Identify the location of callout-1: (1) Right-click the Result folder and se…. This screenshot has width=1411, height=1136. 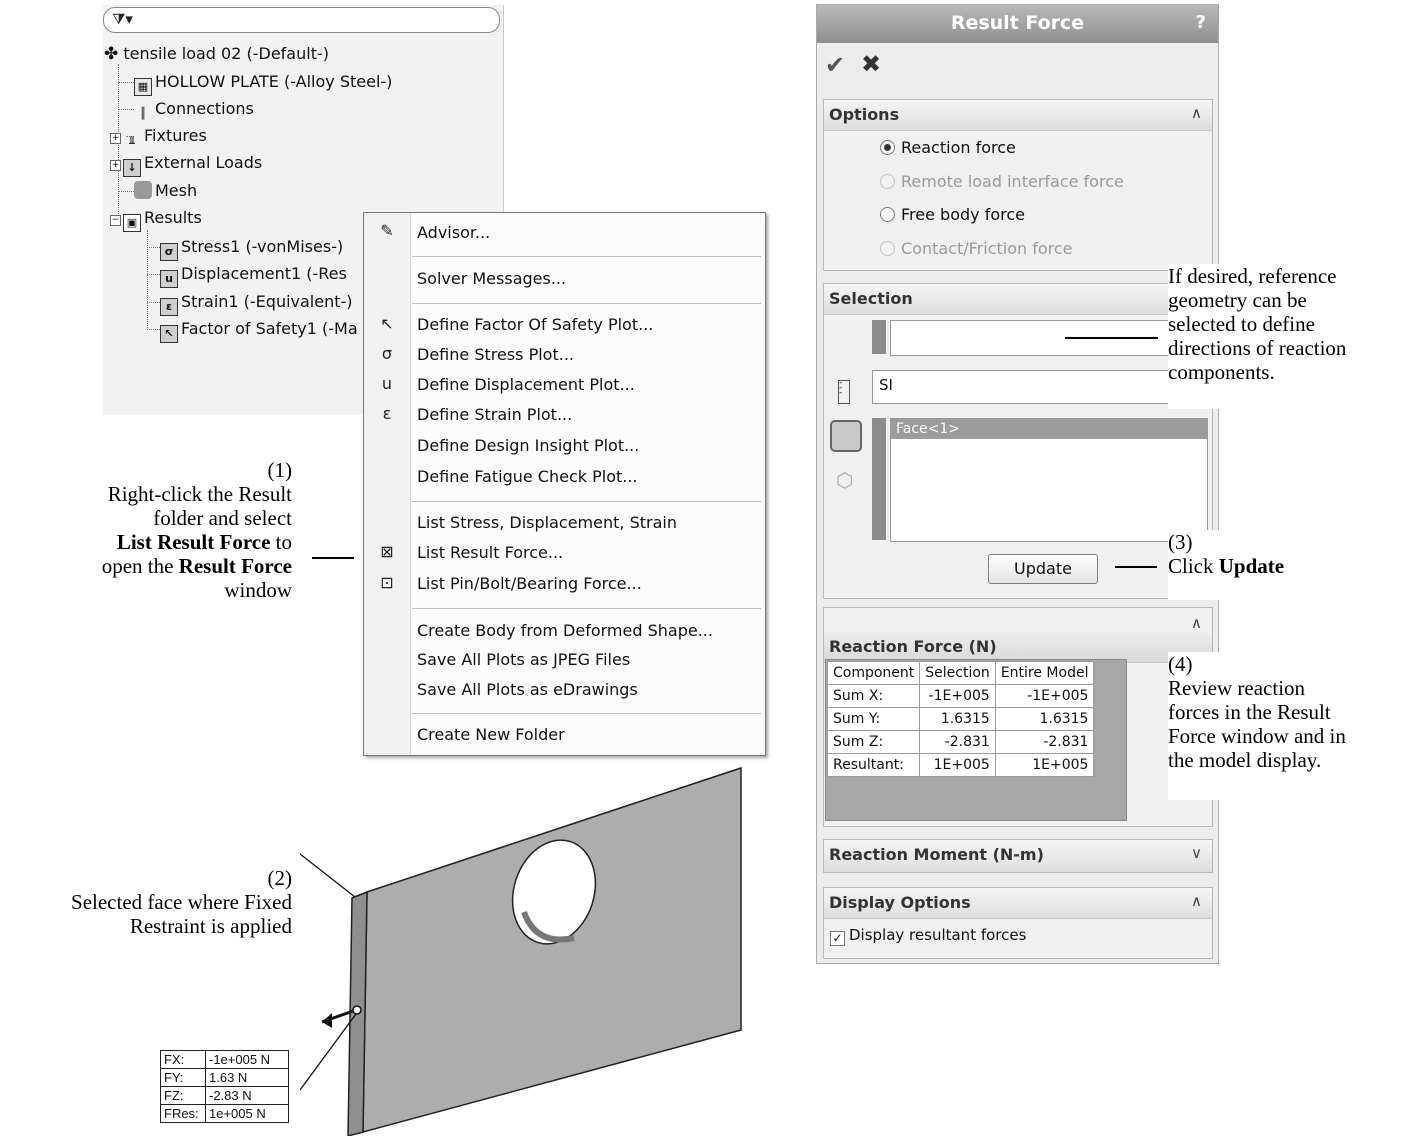
(166, 561).